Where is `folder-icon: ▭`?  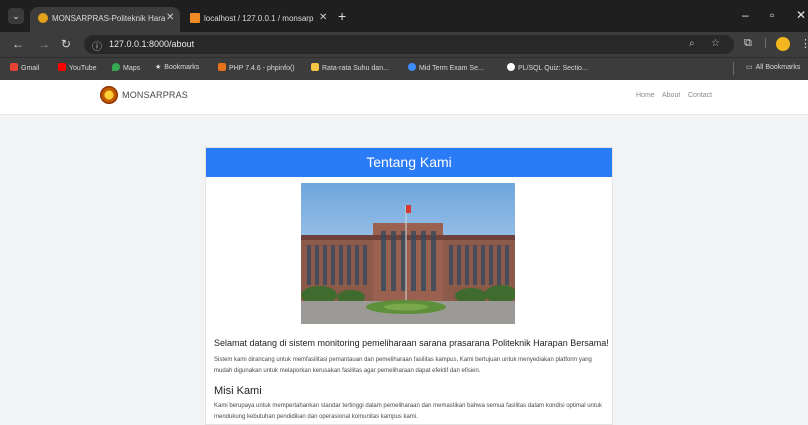 folder-icon: ▭ is located at coordinates (749, 67).